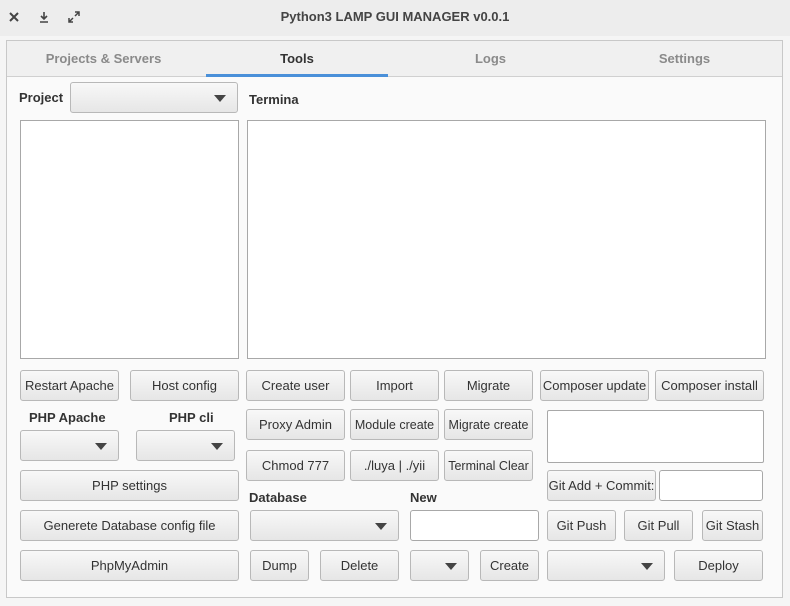 This screenshot has width=790, height=606. I want to click on tab-settings: Settings, so click(684, 58).